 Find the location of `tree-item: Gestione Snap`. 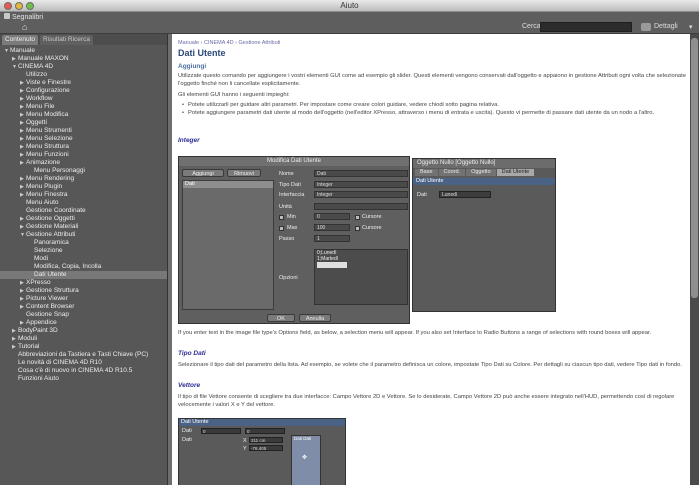

tree-item: Gestione Snap is located at coordinates (83, 315).